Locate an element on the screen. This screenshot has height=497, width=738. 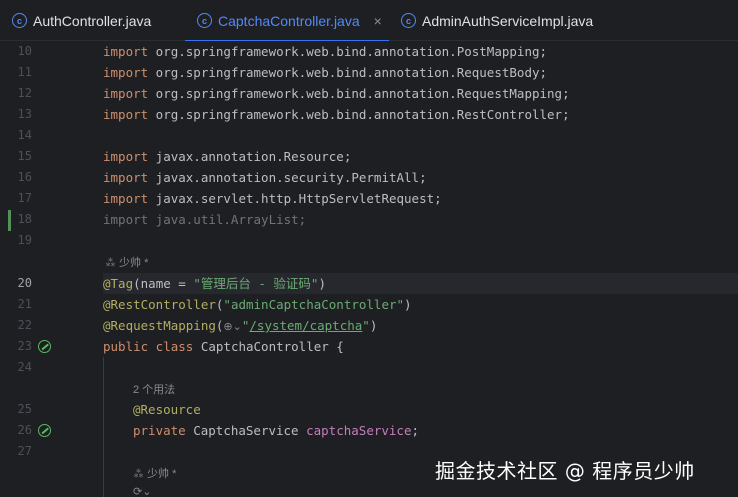
line-number: 17 is located at coordinates (24, 198).